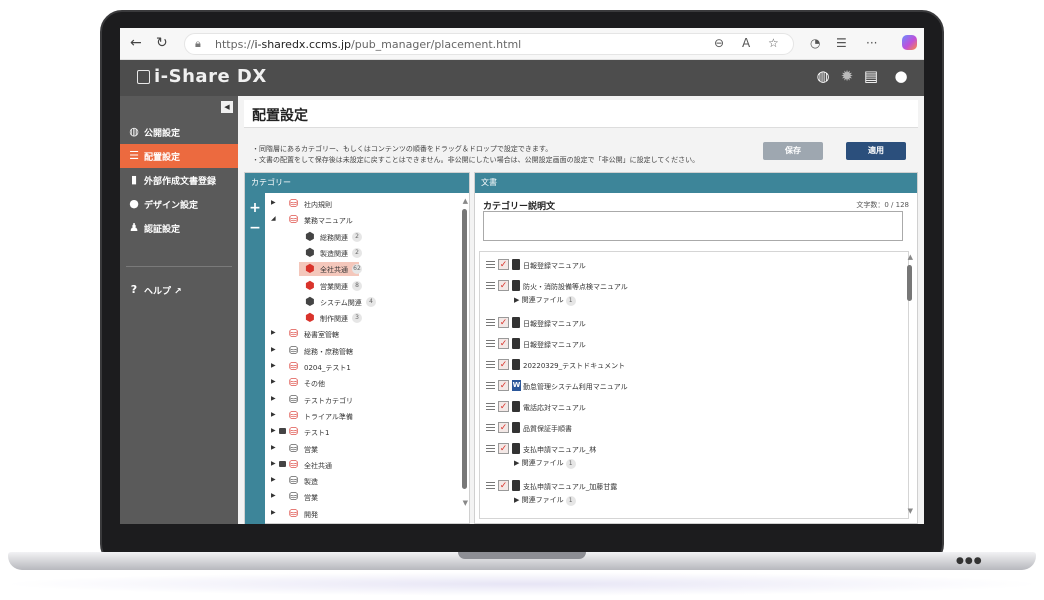 The height and width of the screenshot is (600, 1044). What do you see at coordinates (773, 43) in the screenshot?
I see `favorite-icon: ☆` at bounding box center [773, 43].